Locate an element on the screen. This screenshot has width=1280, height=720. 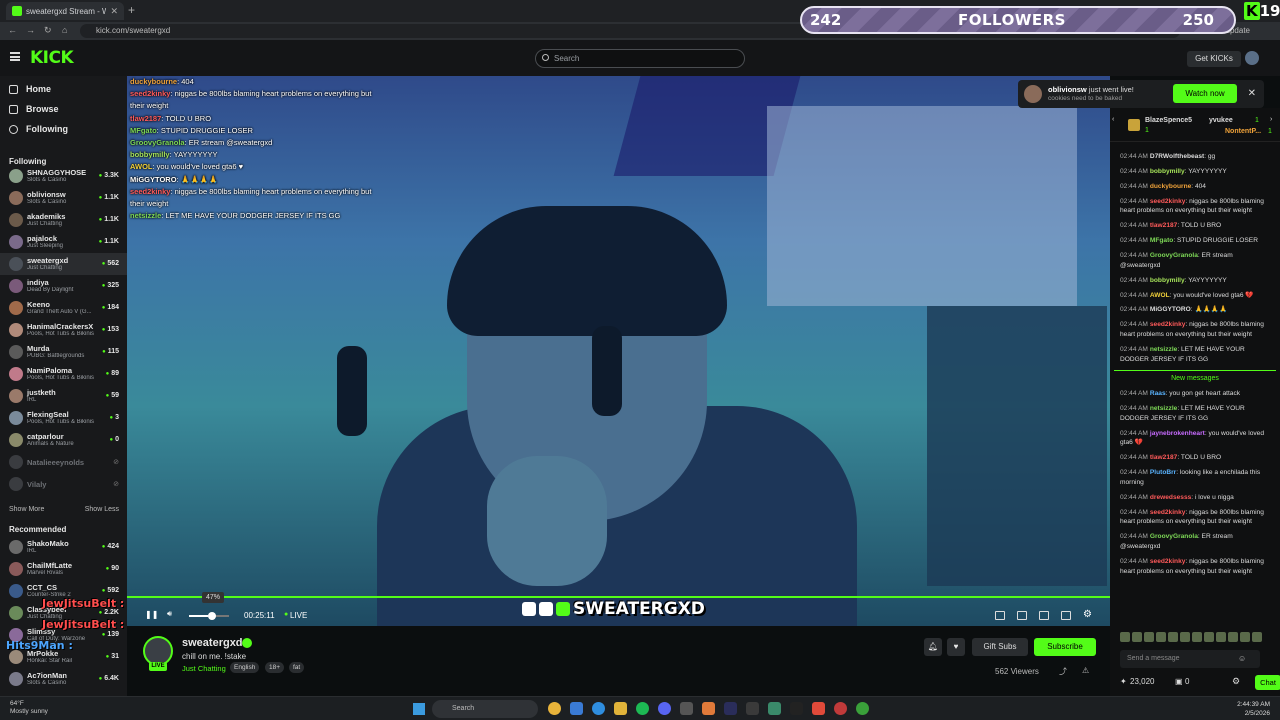
discord-icon is located at coordinates (664, 708).